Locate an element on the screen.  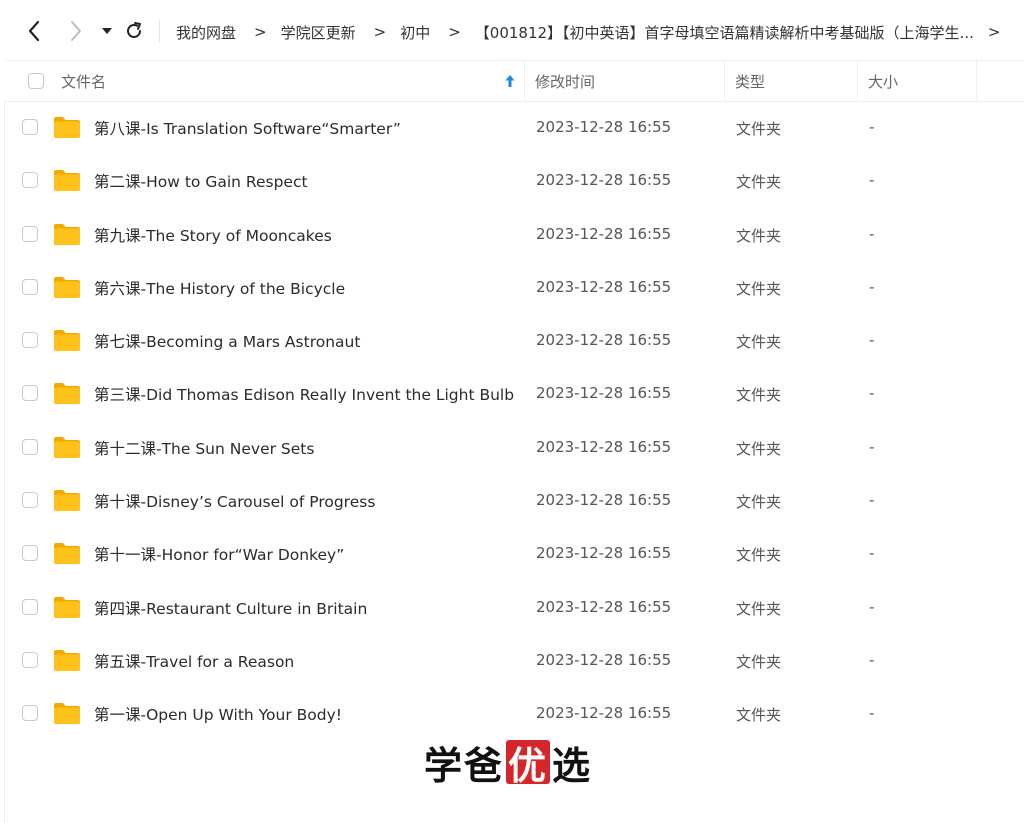
breadcrumb-item: 学院区更新 is located at coordinates (318, 32).